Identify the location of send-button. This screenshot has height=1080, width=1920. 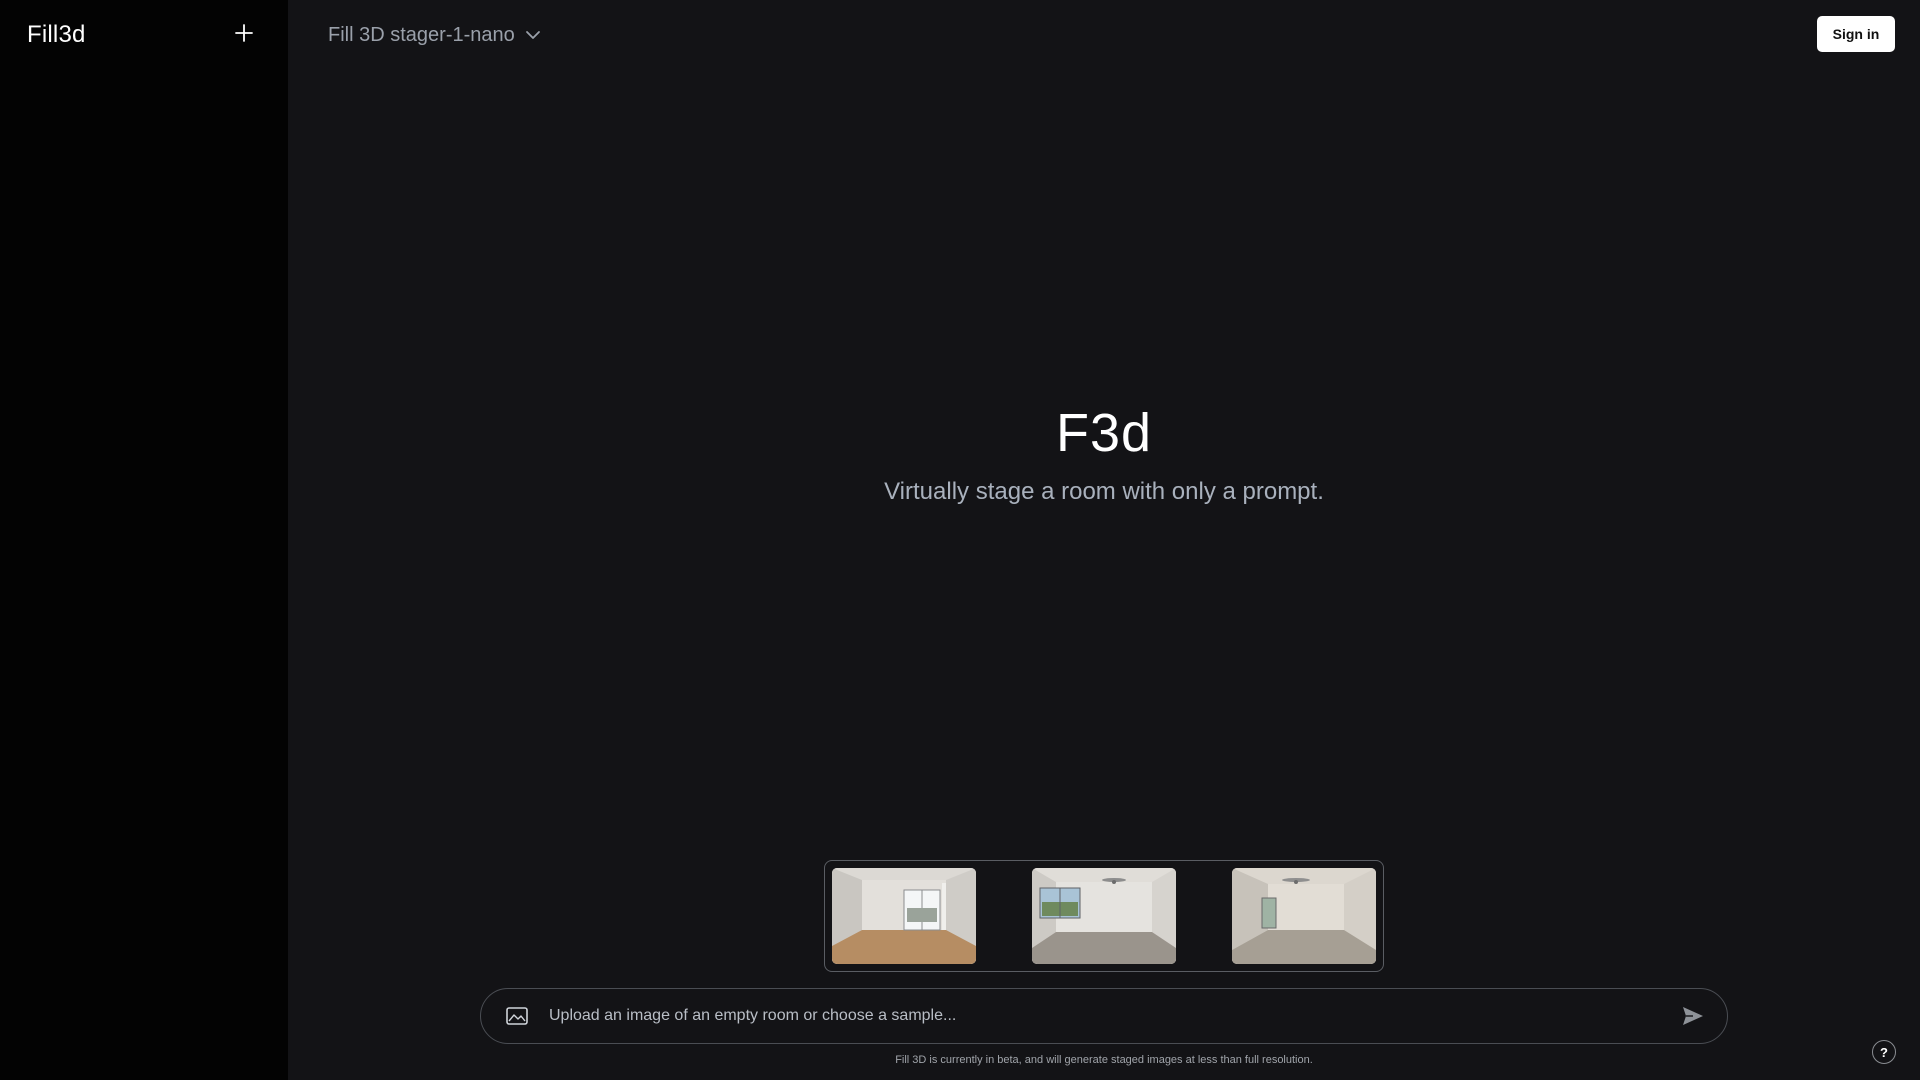
(1693, 1016).